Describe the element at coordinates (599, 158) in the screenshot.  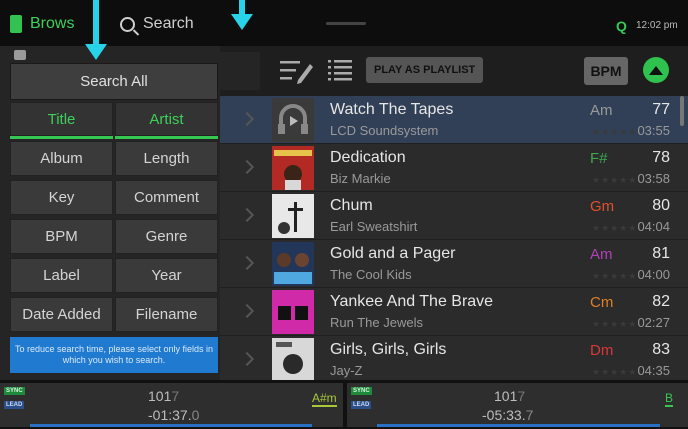
I see `track-key: F#` at that location.